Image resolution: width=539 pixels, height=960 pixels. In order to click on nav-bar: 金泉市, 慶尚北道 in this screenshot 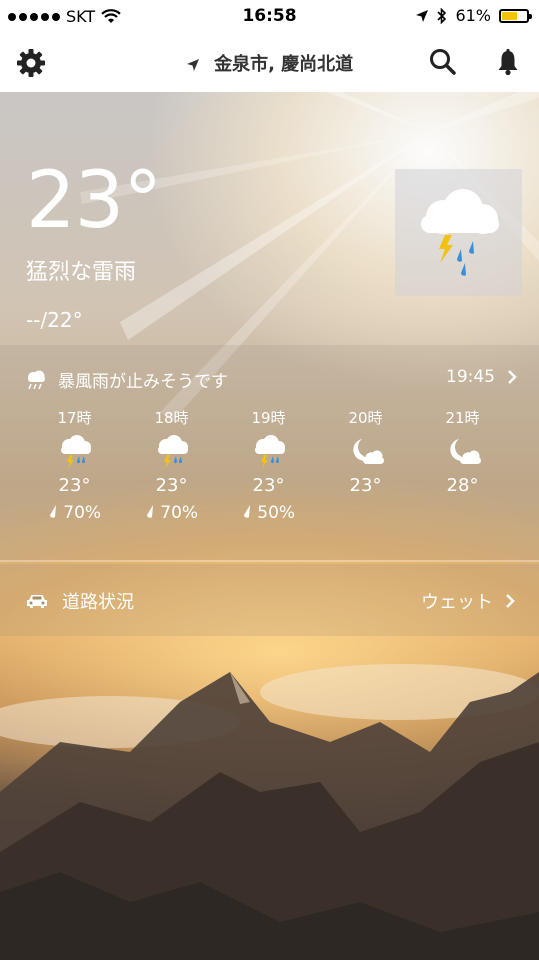, I will do `click(269, 63)`.